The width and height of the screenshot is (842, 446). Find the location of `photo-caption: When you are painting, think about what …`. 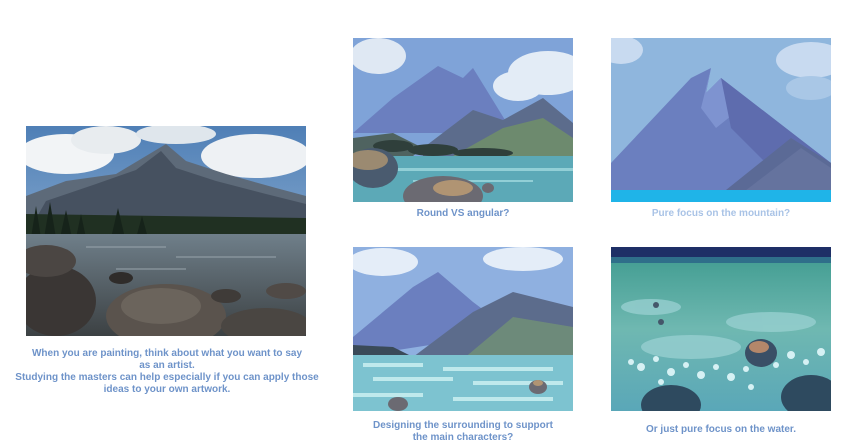

photo-caption: When you are painting, think about what … is located at coordinates (167, 371).